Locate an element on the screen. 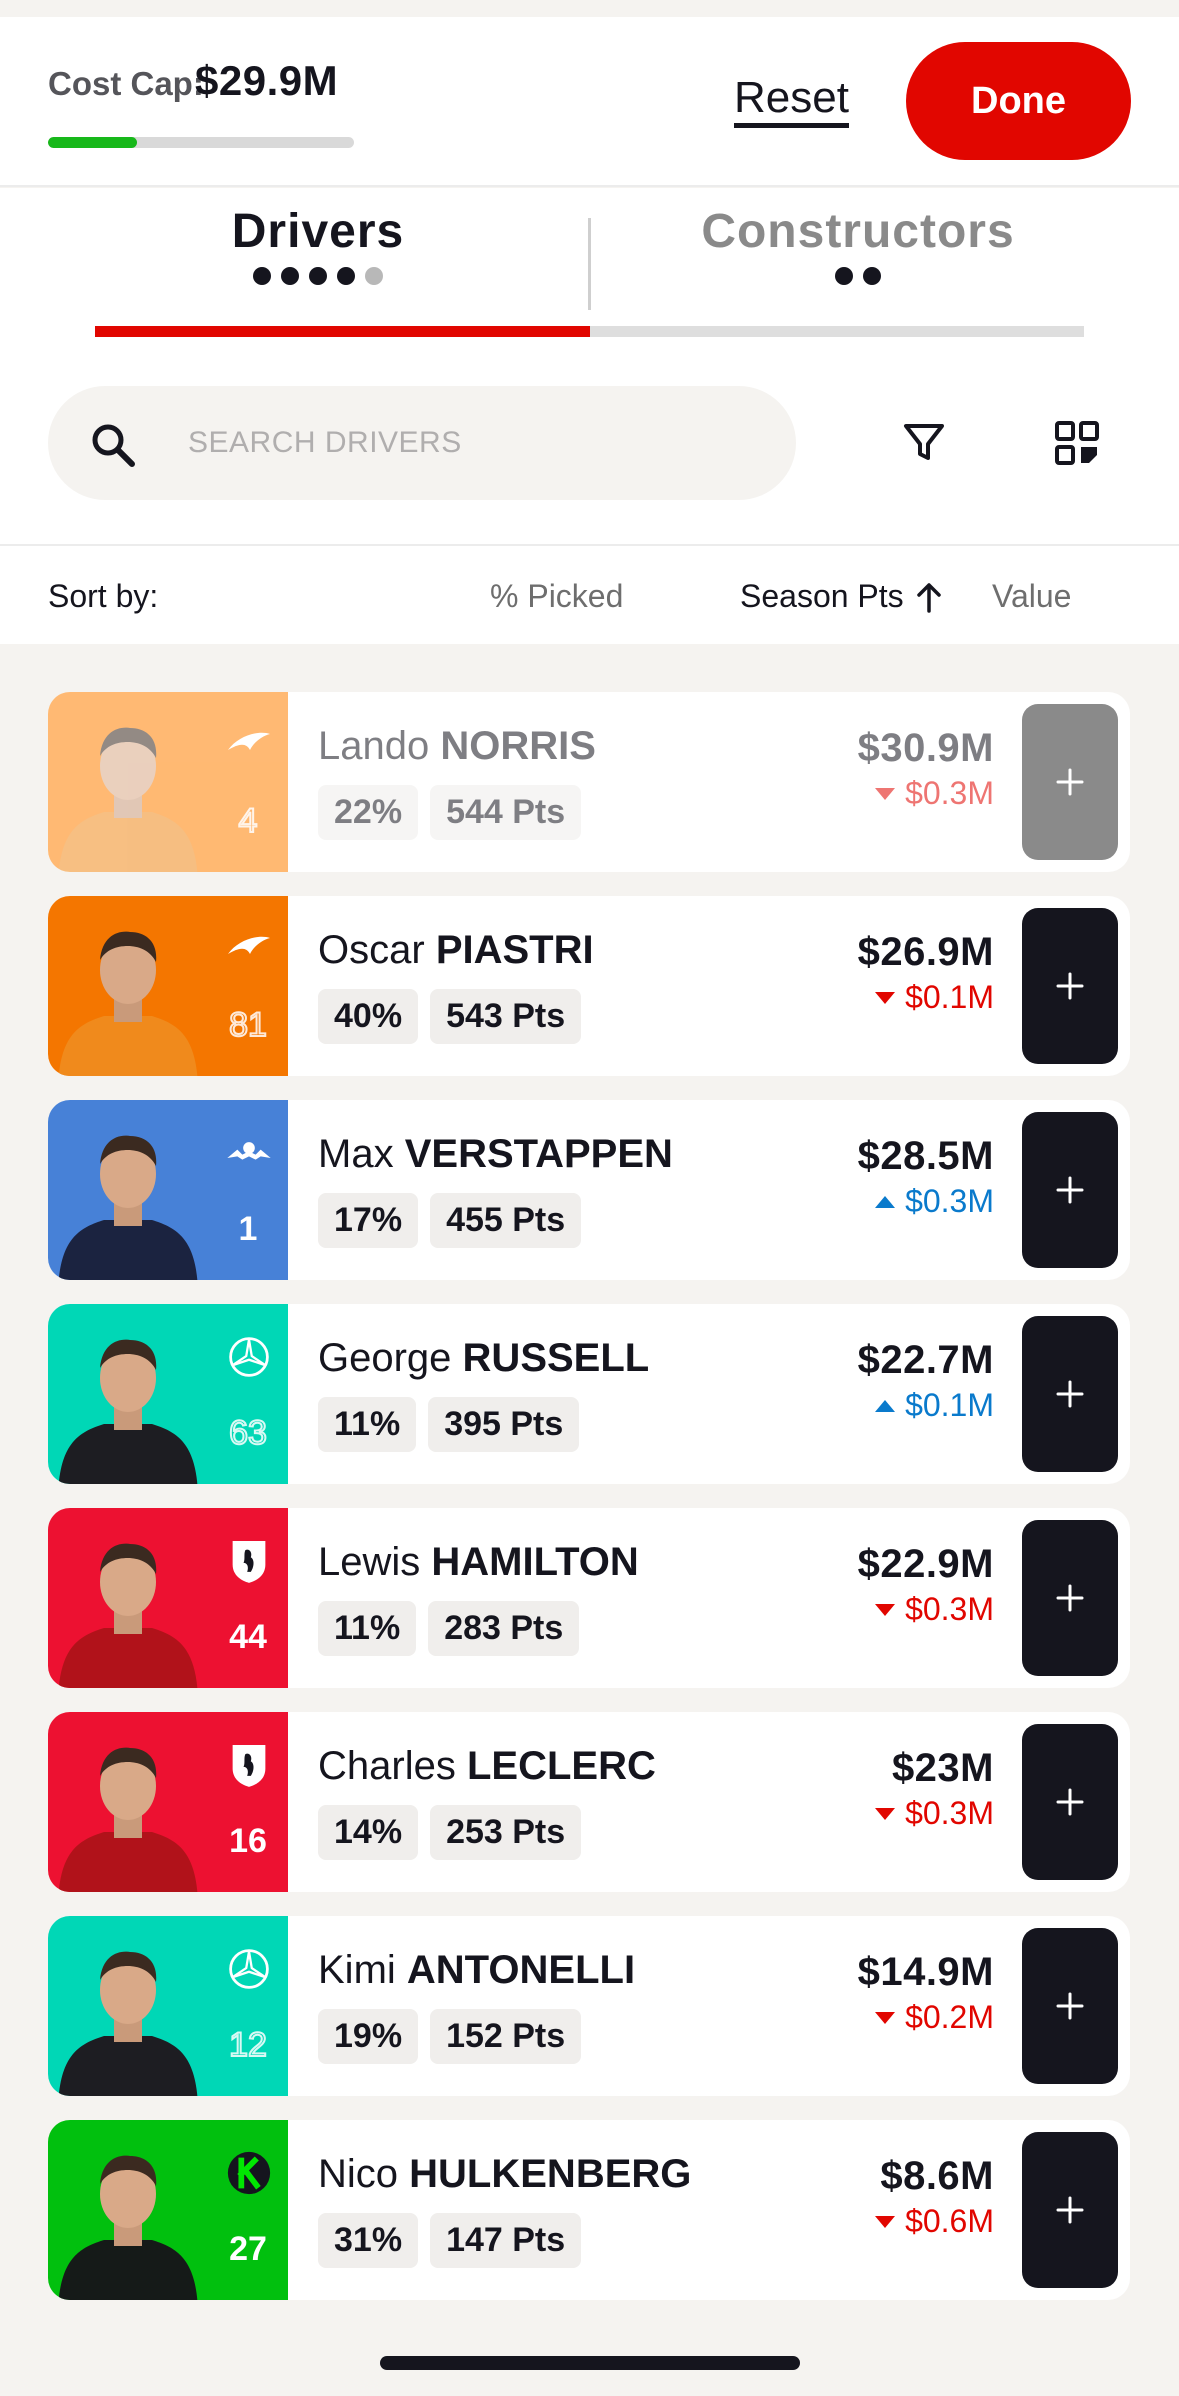 Image resolution: width=1179 pixels, height=2396 pixels. driver-card: 16 Charles LECLERC 14% 253 Pts $23M $0.3M is located at coordinates (589, 1802).